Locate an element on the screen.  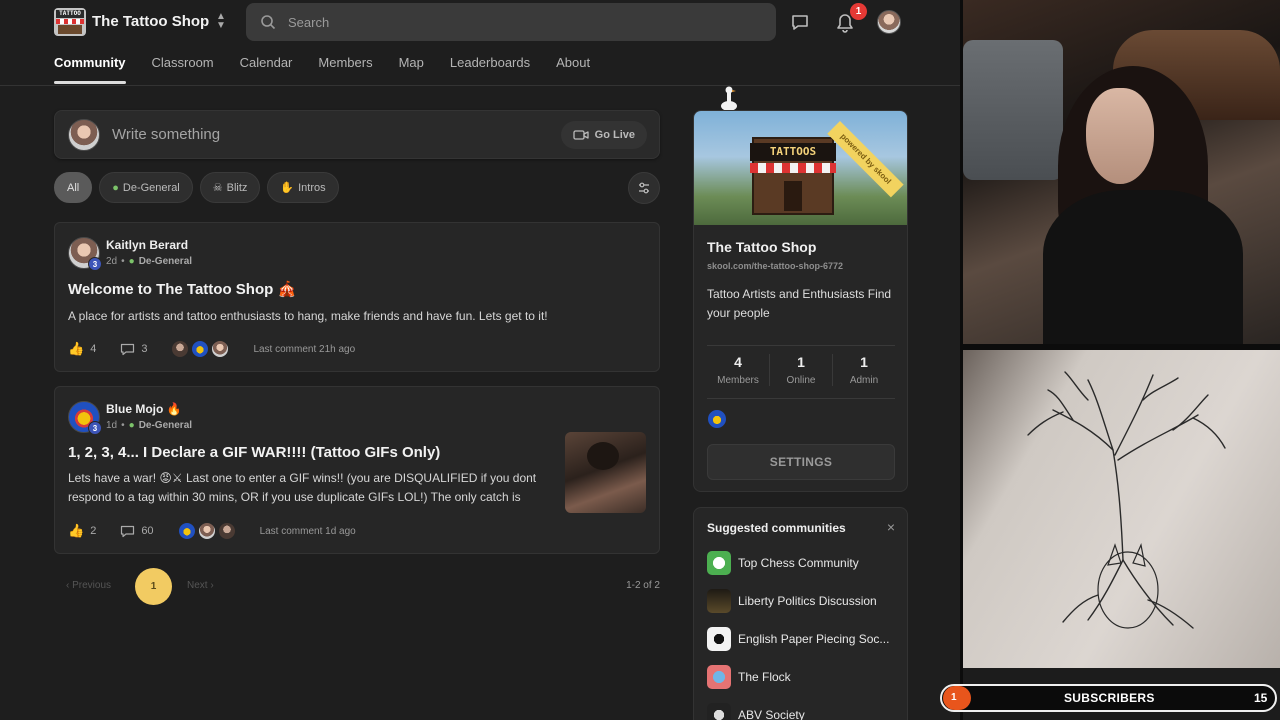
stat-label: Admin is located at coordinates (864, 380).